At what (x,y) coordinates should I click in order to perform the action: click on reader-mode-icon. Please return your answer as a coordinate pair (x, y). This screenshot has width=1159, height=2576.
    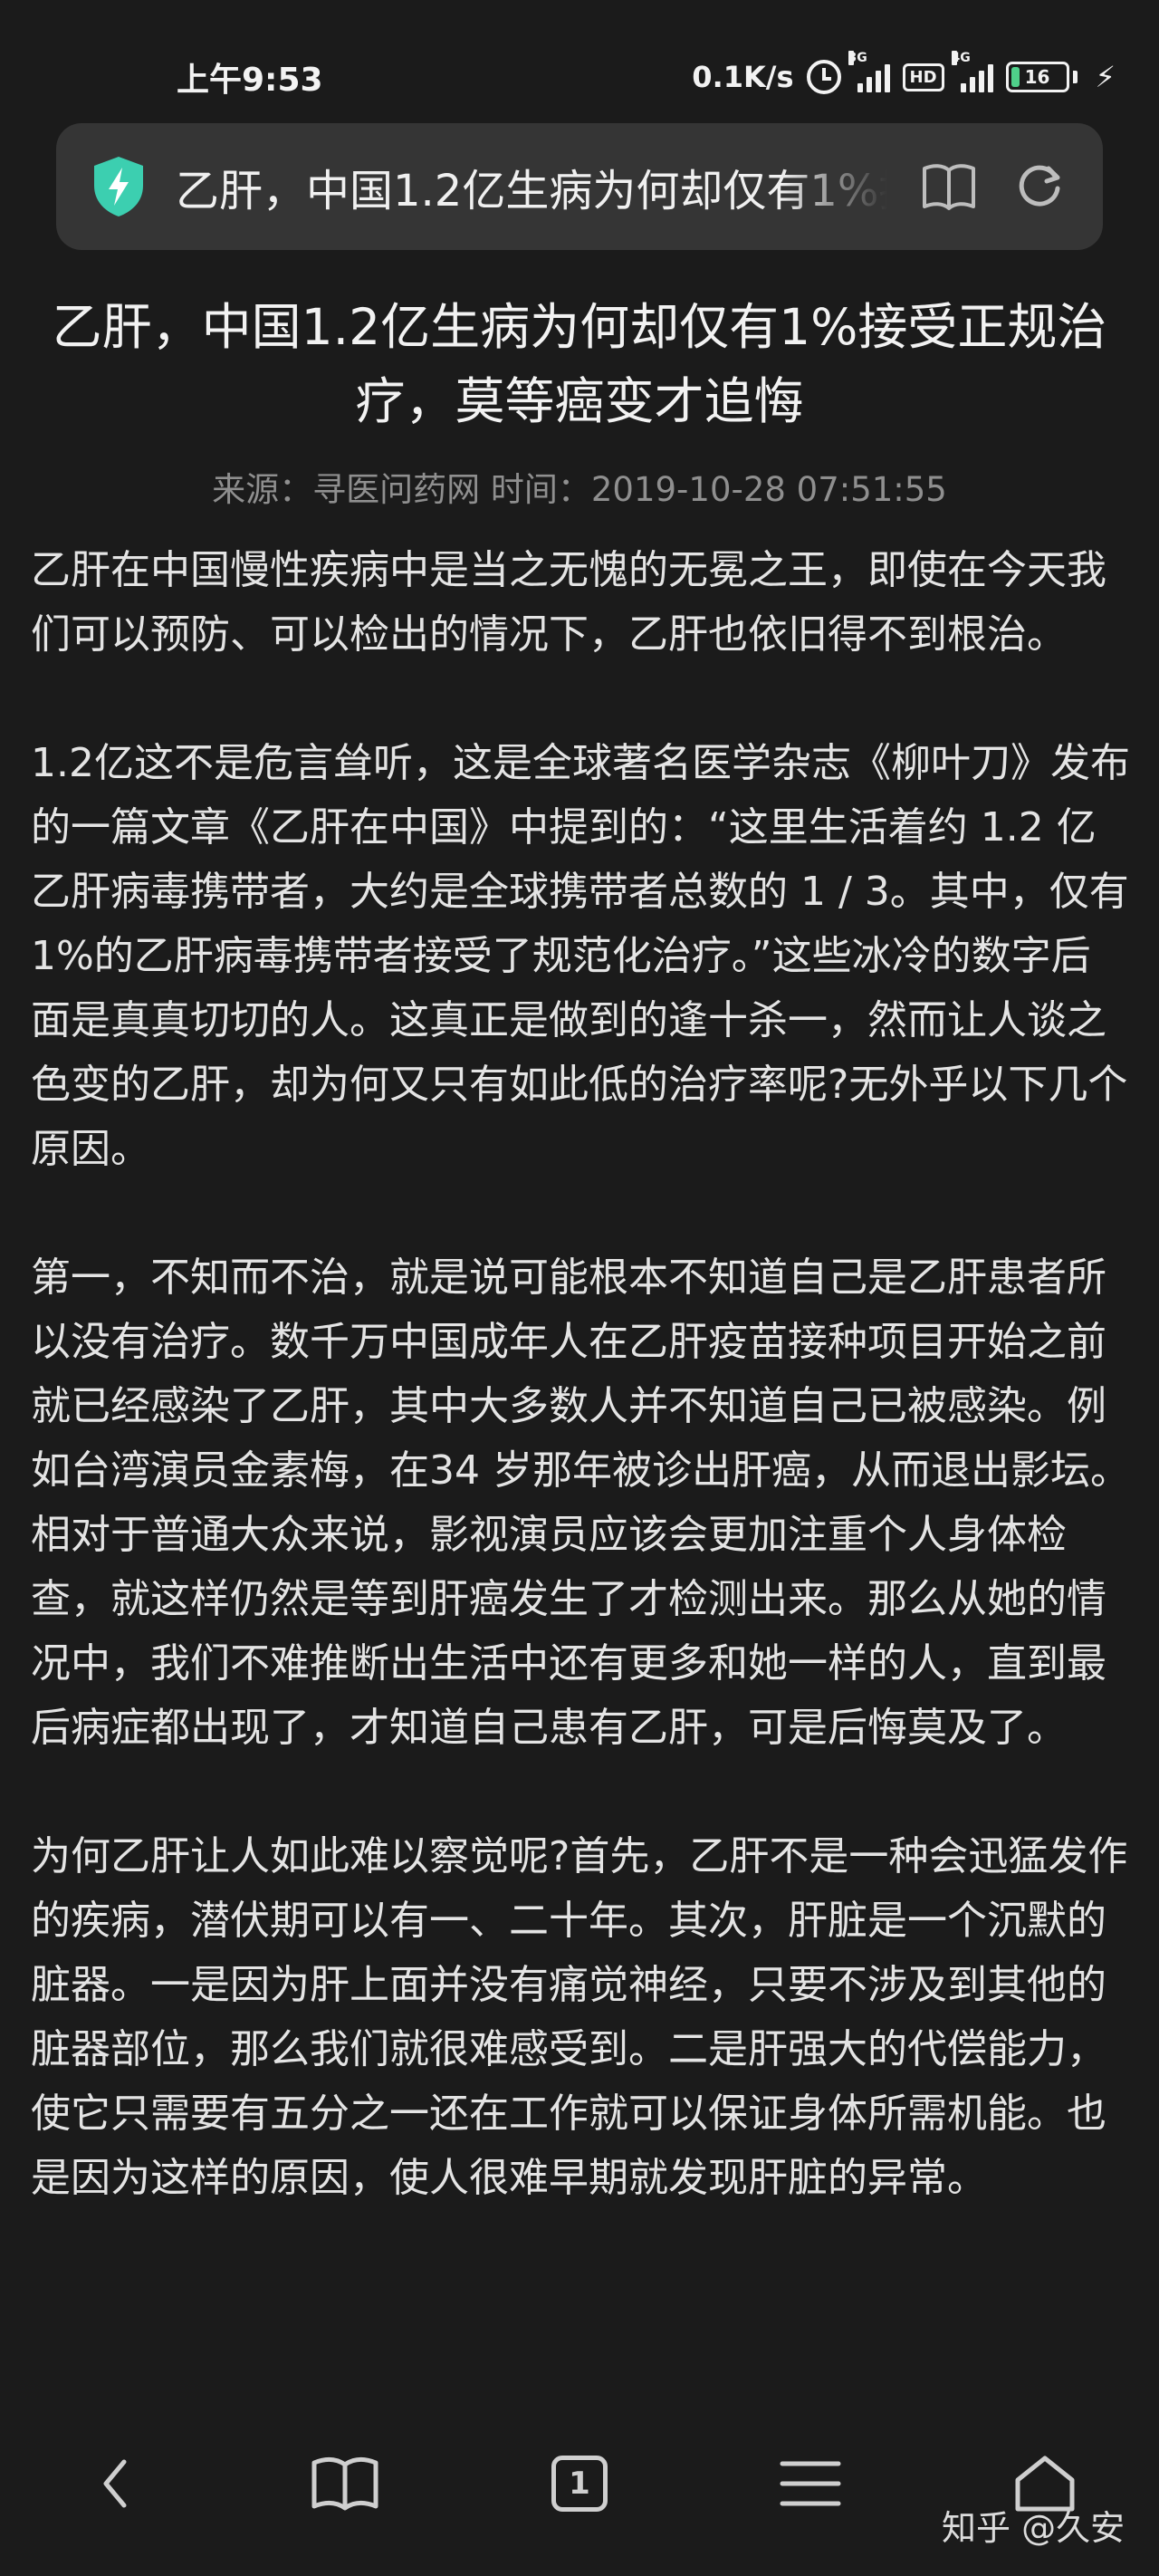
    Looking at the image, I should click on (949, 187).